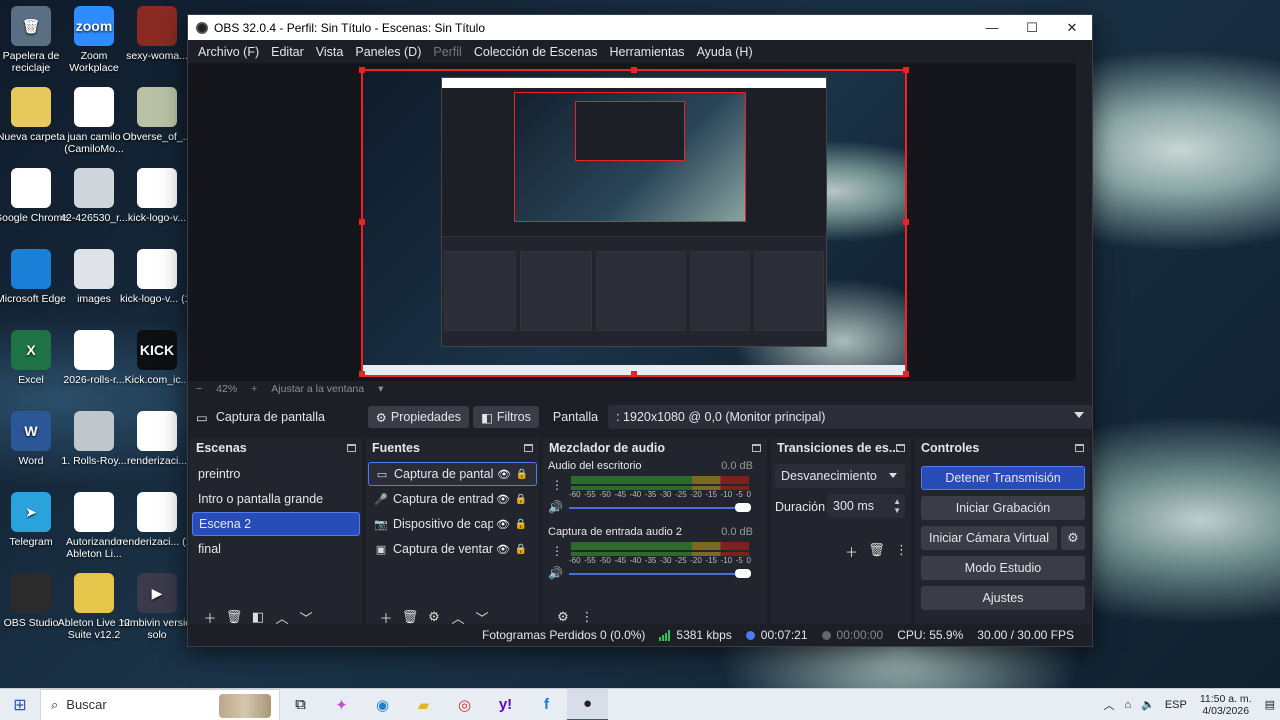 This screenshot has width=1280, height=720. What do you see at coordinates (382, 704) in the screenshot?
I see `edge-icon: ◉` at bounding box center [382, 704].